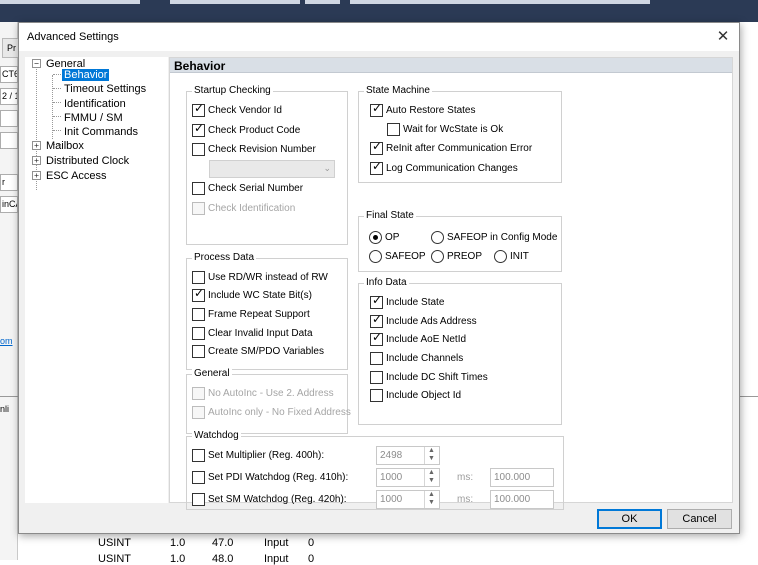 Image resolution: width=758 pixels, height=565 pixels. I want to click on background-link: om, so click(6, 341).